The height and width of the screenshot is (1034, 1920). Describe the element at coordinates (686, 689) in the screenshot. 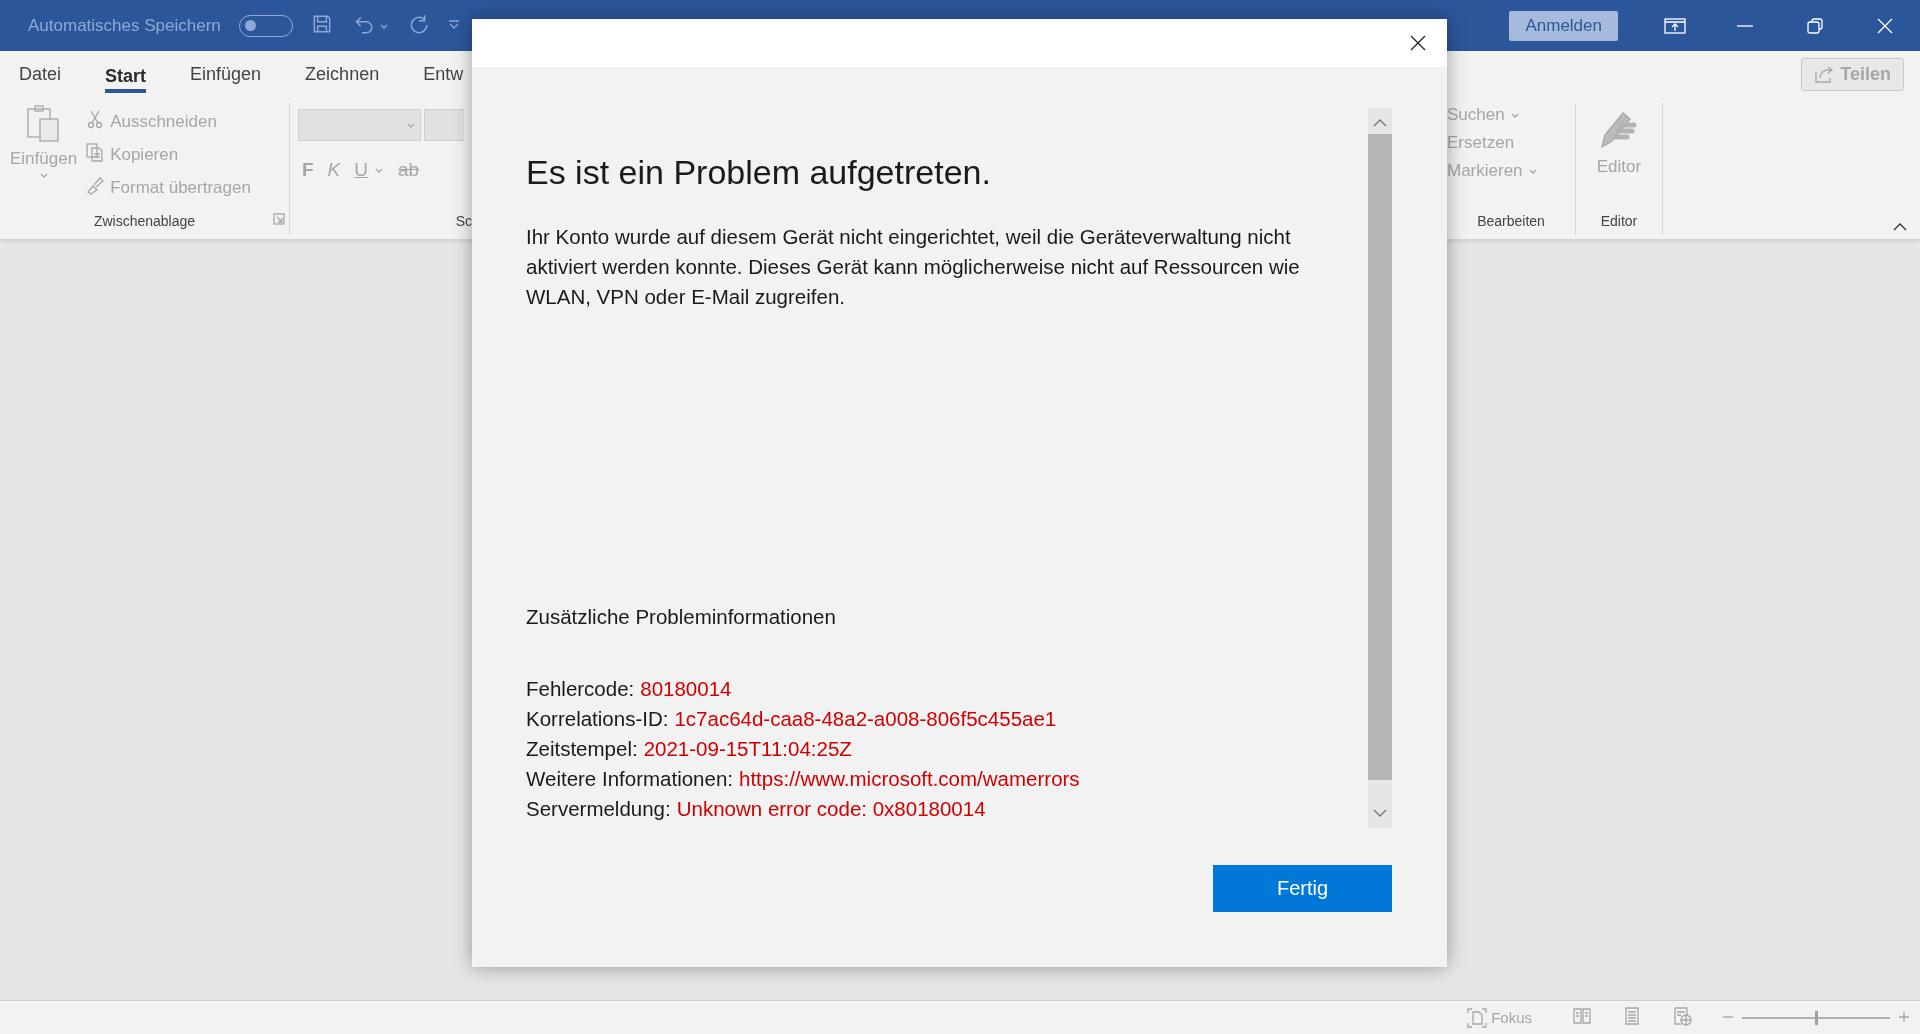

I see `detail-value: 80180014` at that location.